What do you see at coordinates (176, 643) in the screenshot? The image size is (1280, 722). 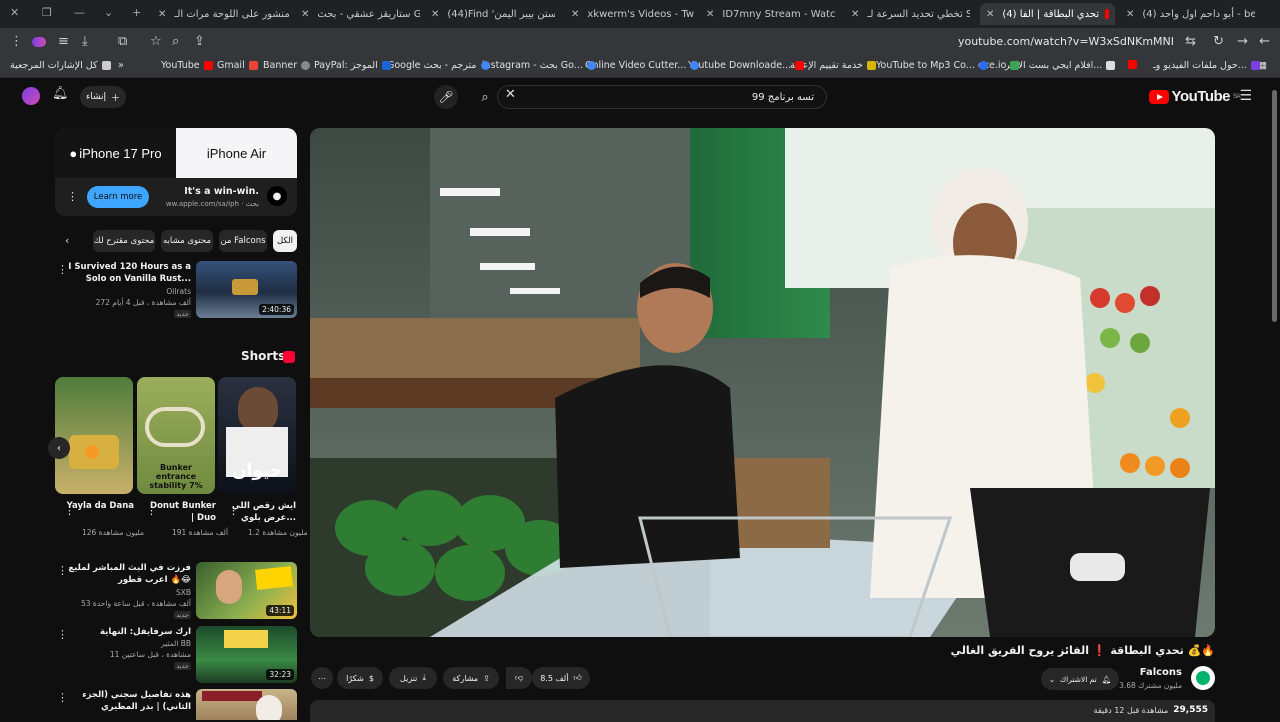 I see `channel-name: المثير BB` at bounding box center [176, 643].